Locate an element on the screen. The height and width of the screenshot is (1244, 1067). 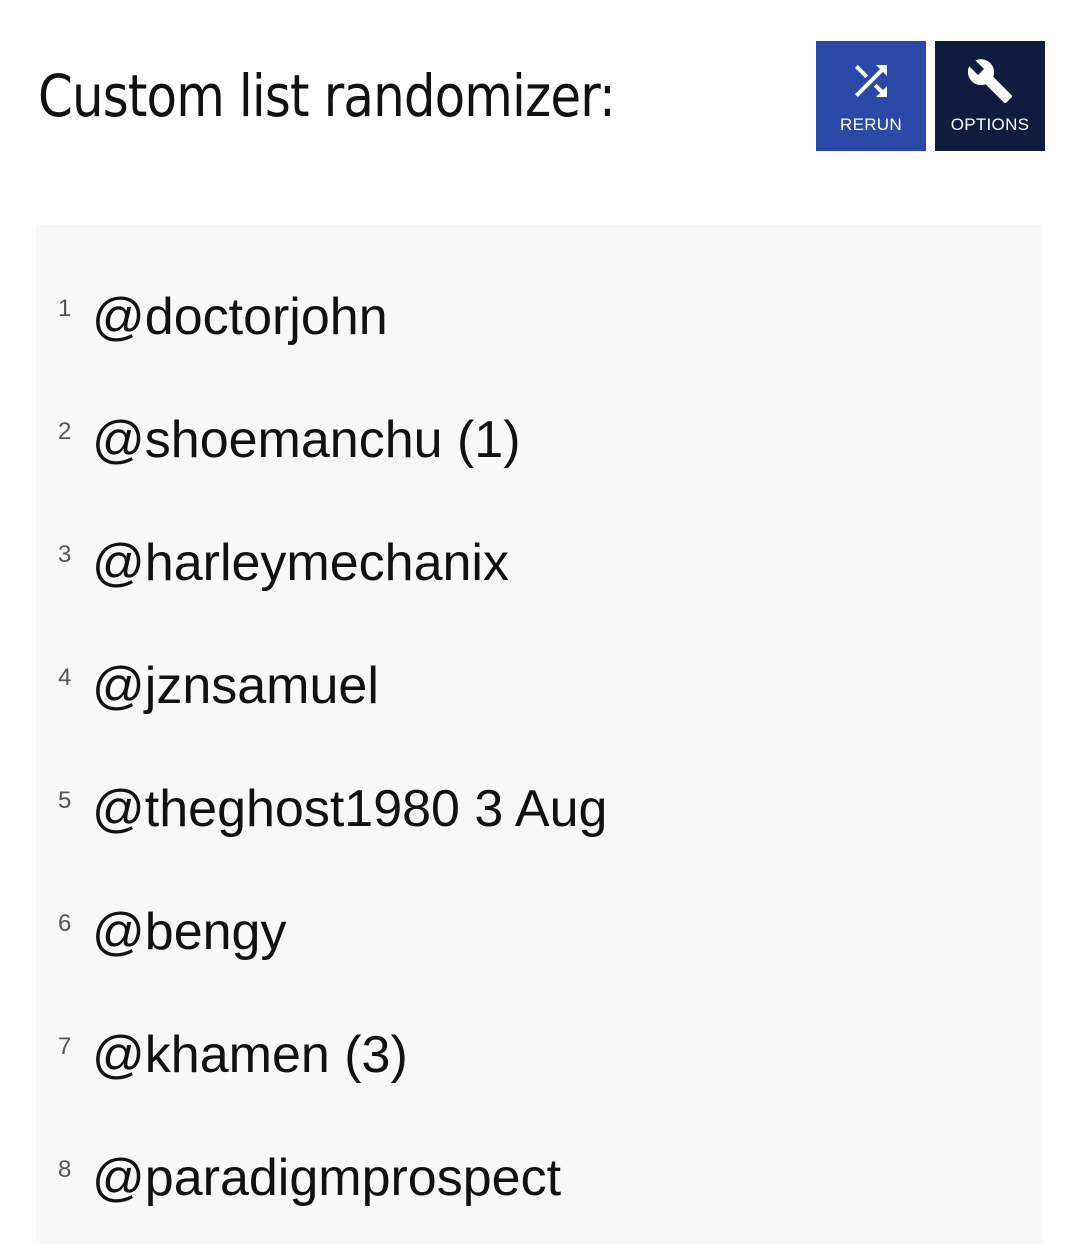
page-title: Custom list randomizer: is located at coordinates (327, 96).